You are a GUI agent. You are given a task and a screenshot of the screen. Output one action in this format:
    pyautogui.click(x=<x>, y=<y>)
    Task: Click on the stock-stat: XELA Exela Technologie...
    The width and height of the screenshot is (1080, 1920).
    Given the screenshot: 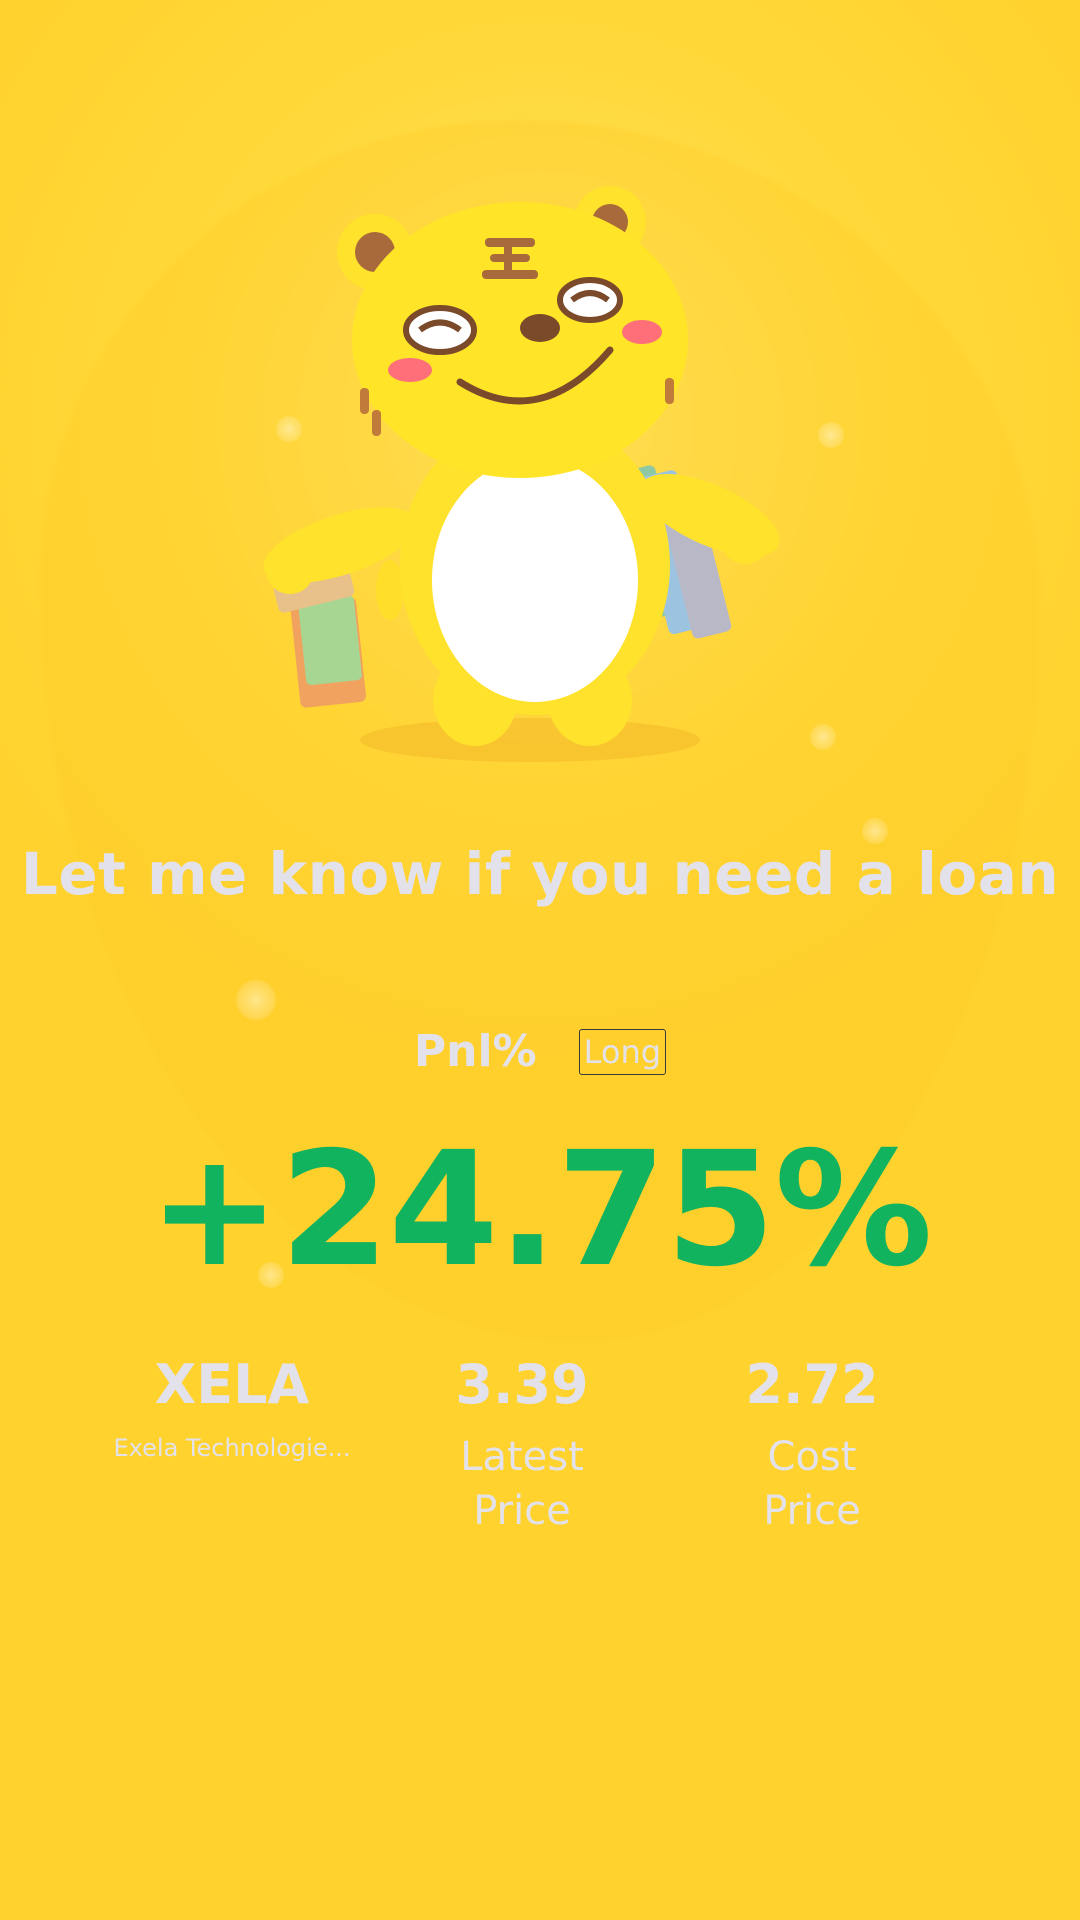 What is the action you would take?
    pyautogui.click(x=232, y=1445)
    